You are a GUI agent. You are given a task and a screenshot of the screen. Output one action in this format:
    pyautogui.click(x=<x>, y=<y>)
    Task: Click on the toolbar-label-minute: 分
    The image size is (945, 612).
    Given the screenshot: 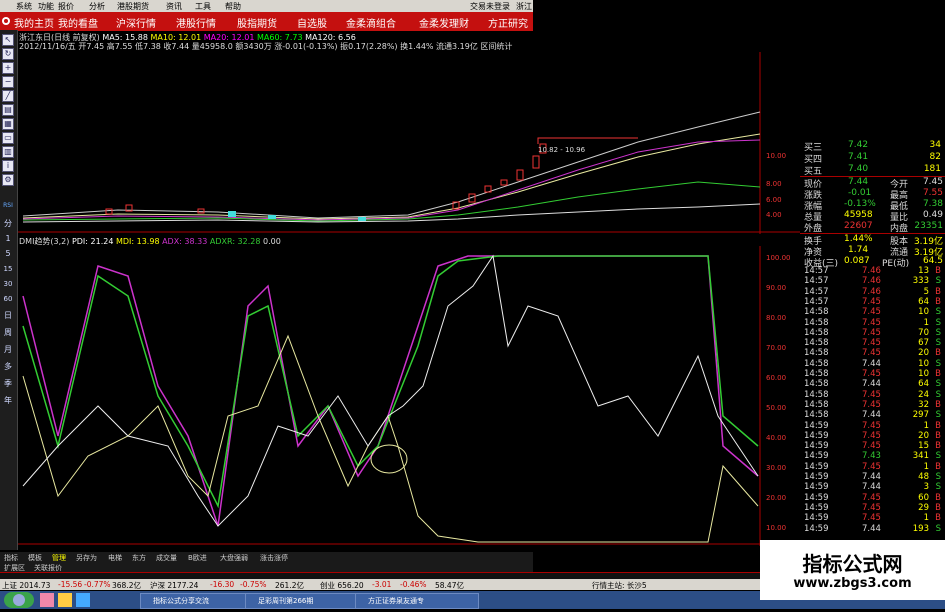 What is the action you would take?
    pyautogui.click(x=8, y=224)
    